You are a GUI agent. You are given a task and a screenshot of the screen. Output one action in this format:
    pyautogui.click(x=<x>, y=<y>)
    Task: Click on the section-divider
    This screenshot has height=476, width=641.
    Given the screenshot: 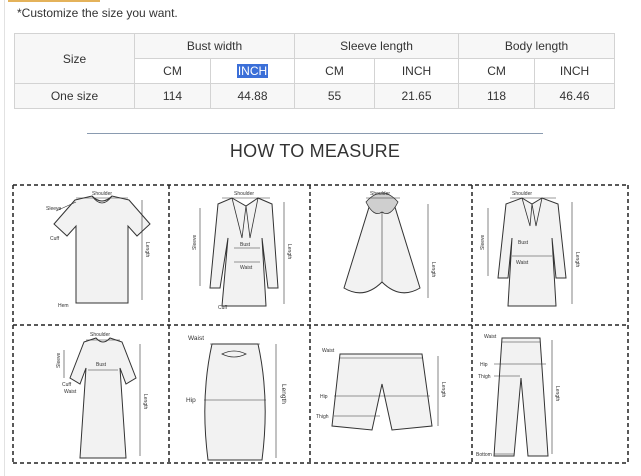 What is the action you would take?
    pyautogui.click(x=315, y=133)
    